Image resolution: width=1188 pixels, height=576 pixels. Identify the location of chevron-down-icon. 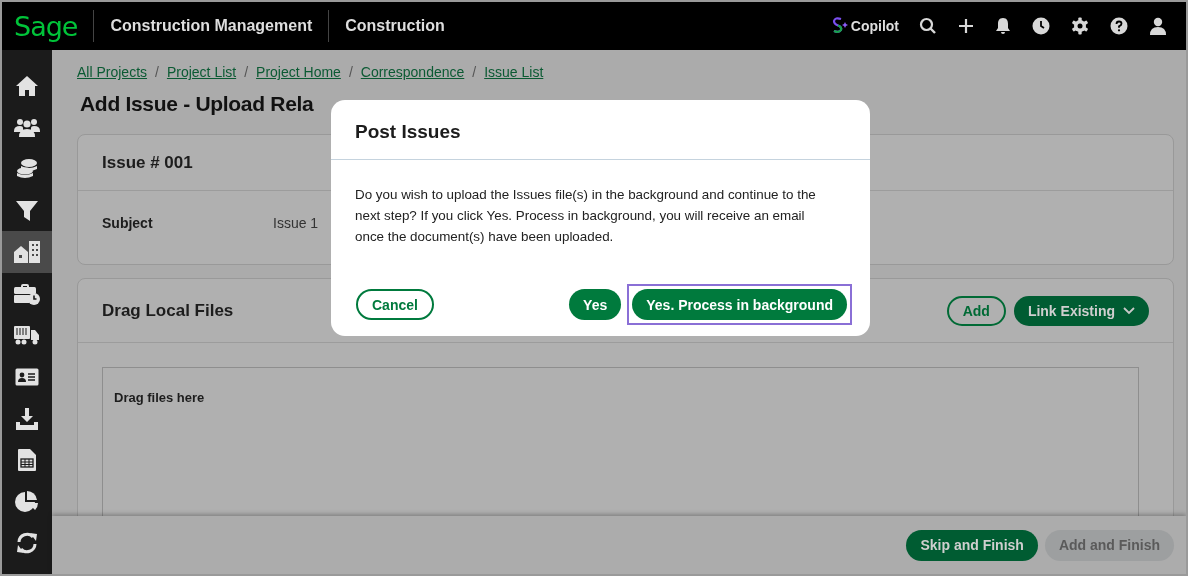
(1129, 310).